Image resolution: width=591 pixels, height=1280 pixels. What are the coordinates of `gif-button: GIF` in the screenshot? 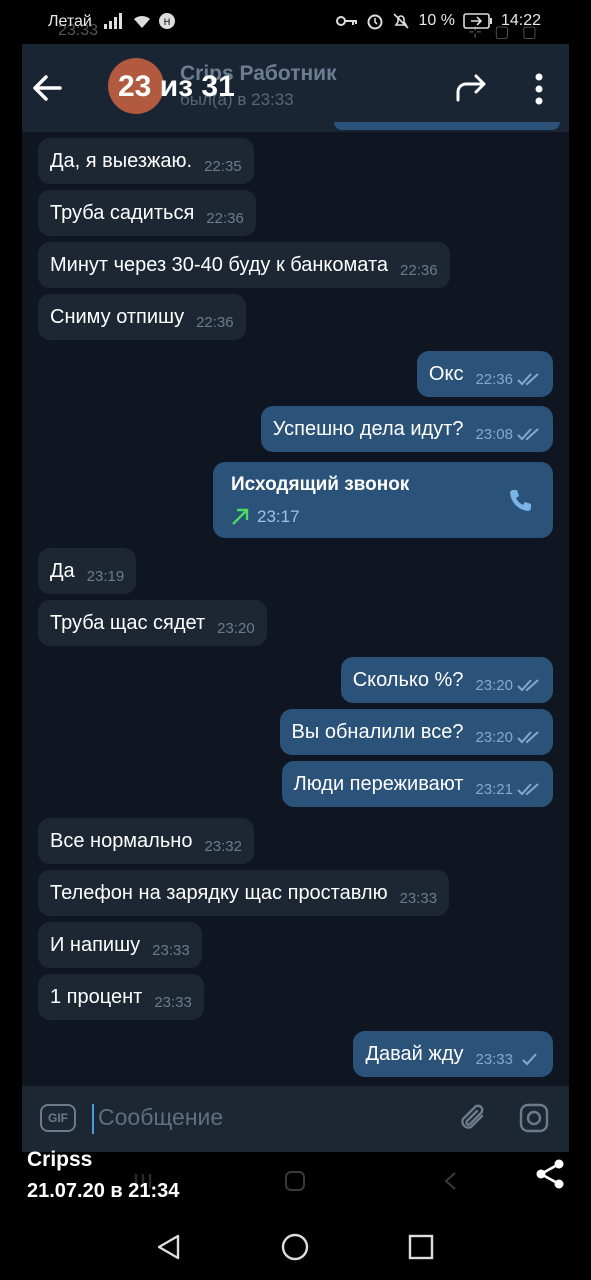 It's located at (58, 1118).